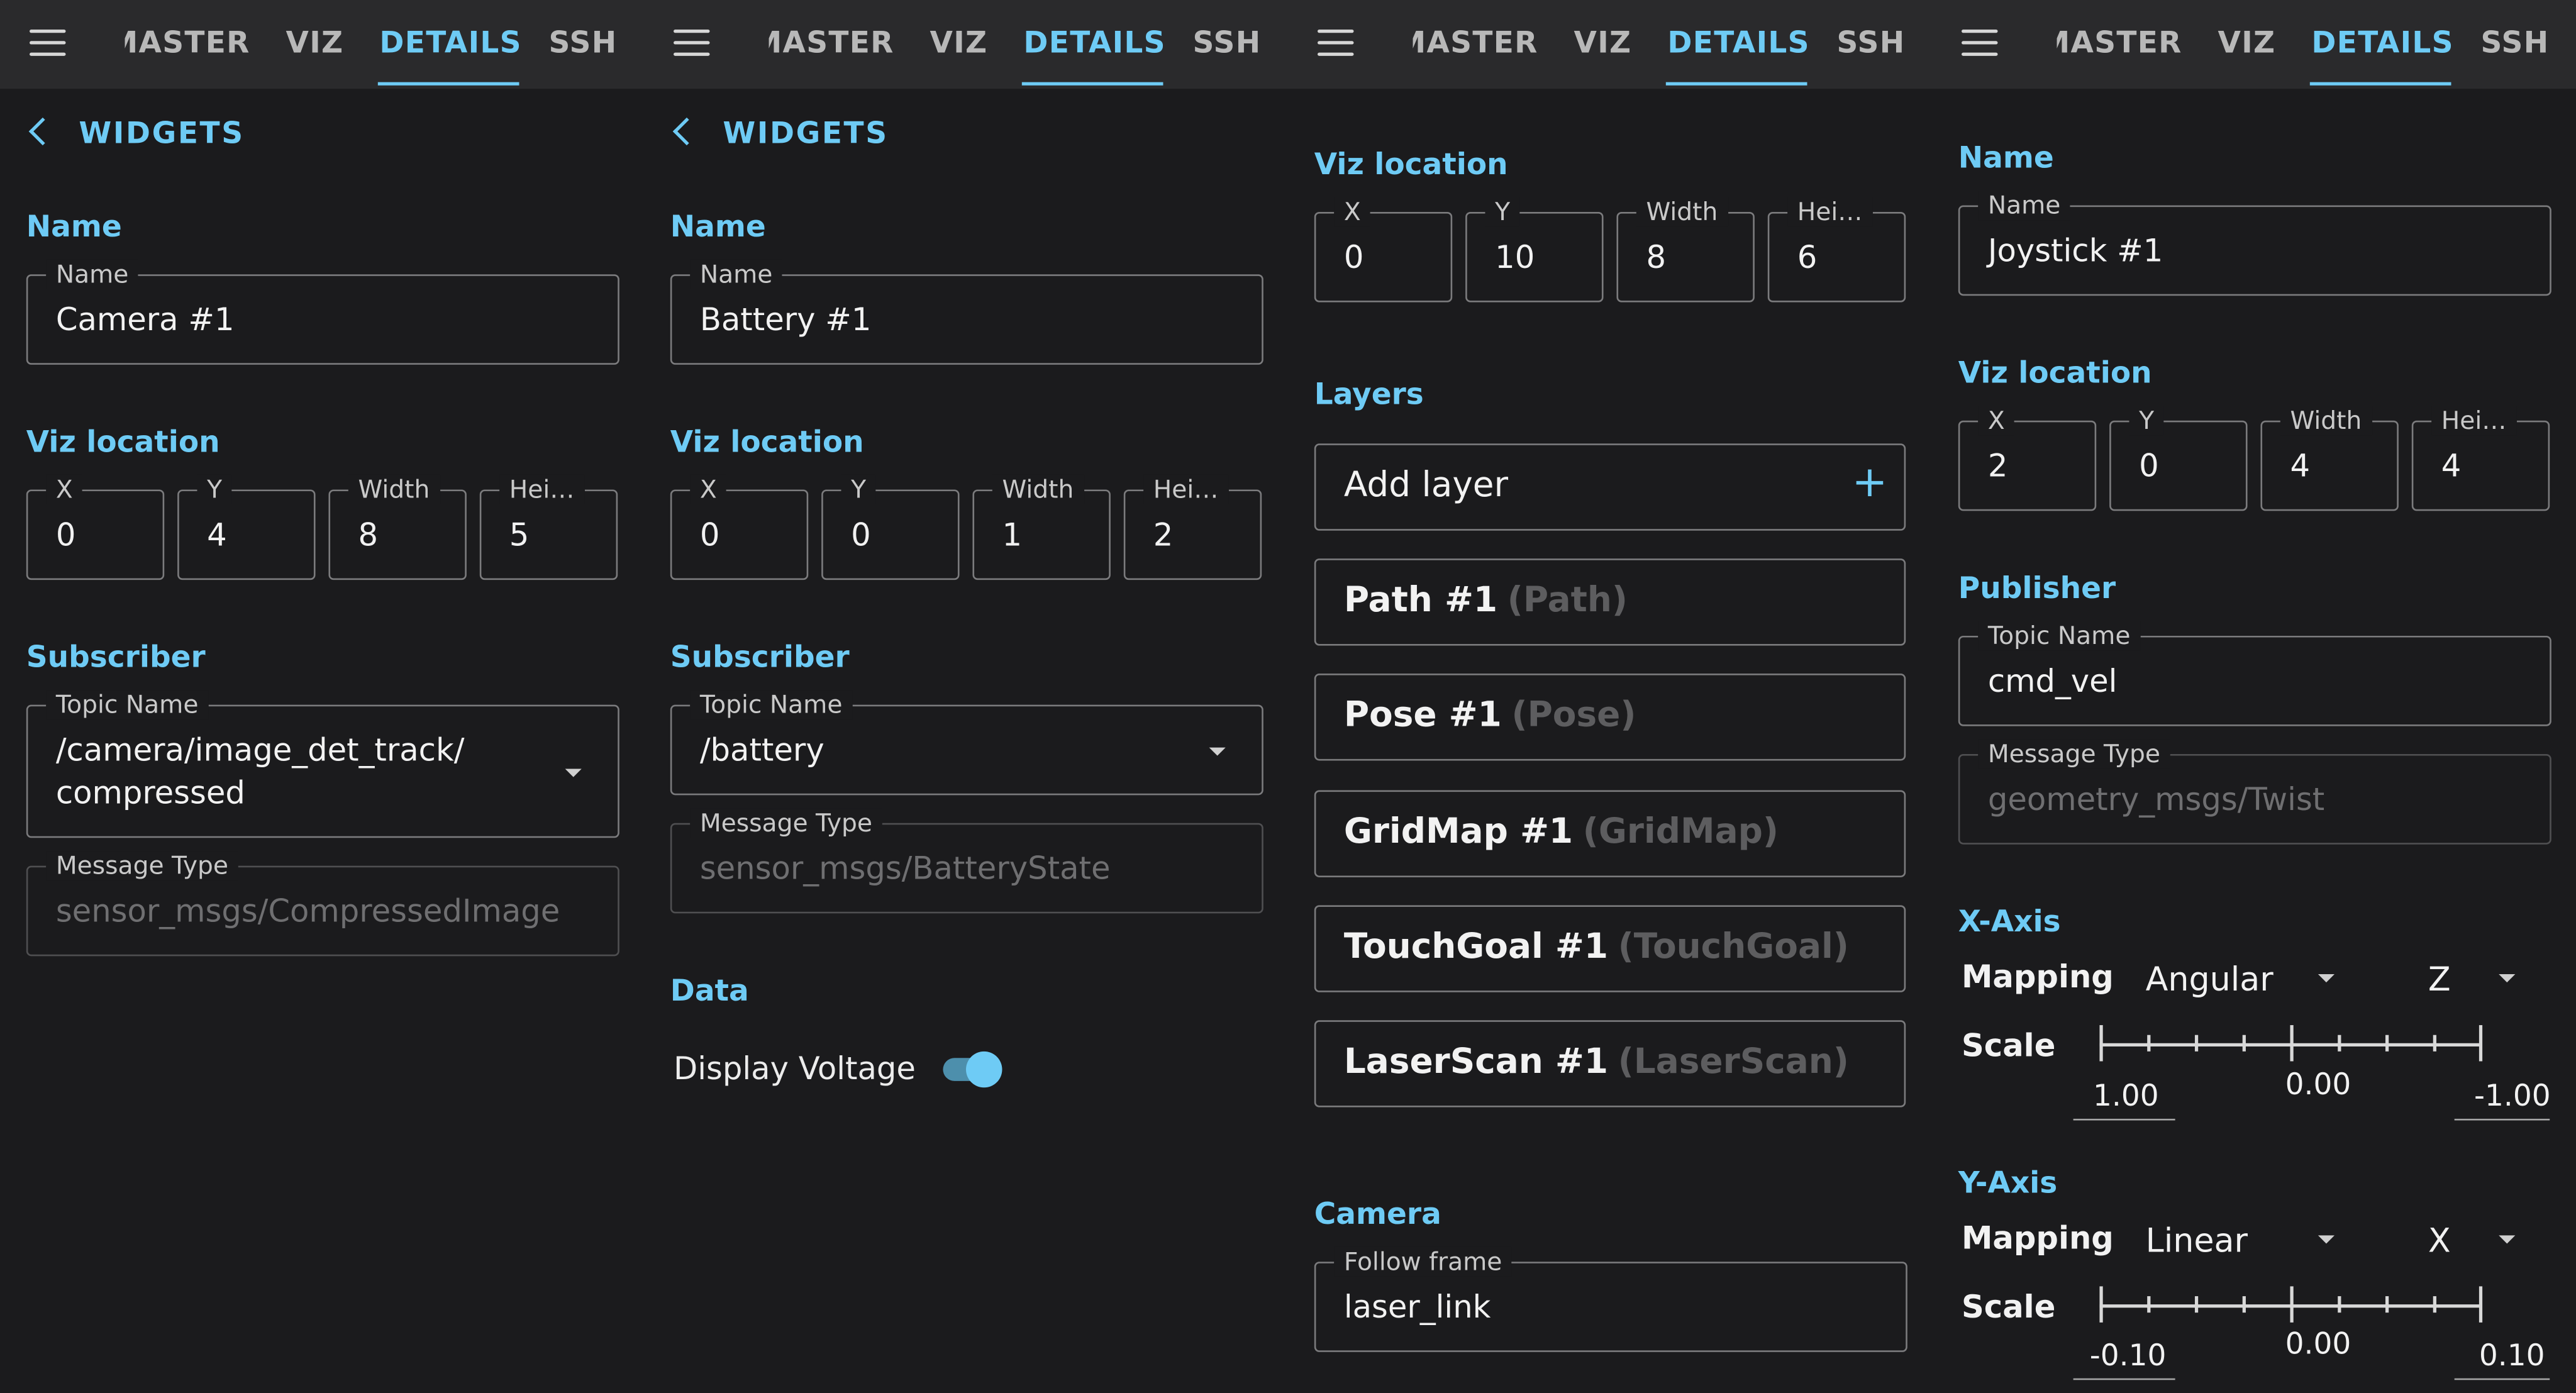  I want to click on layer-item-gridmap: GridMap #1 (GridMap), so click(1610, 834).